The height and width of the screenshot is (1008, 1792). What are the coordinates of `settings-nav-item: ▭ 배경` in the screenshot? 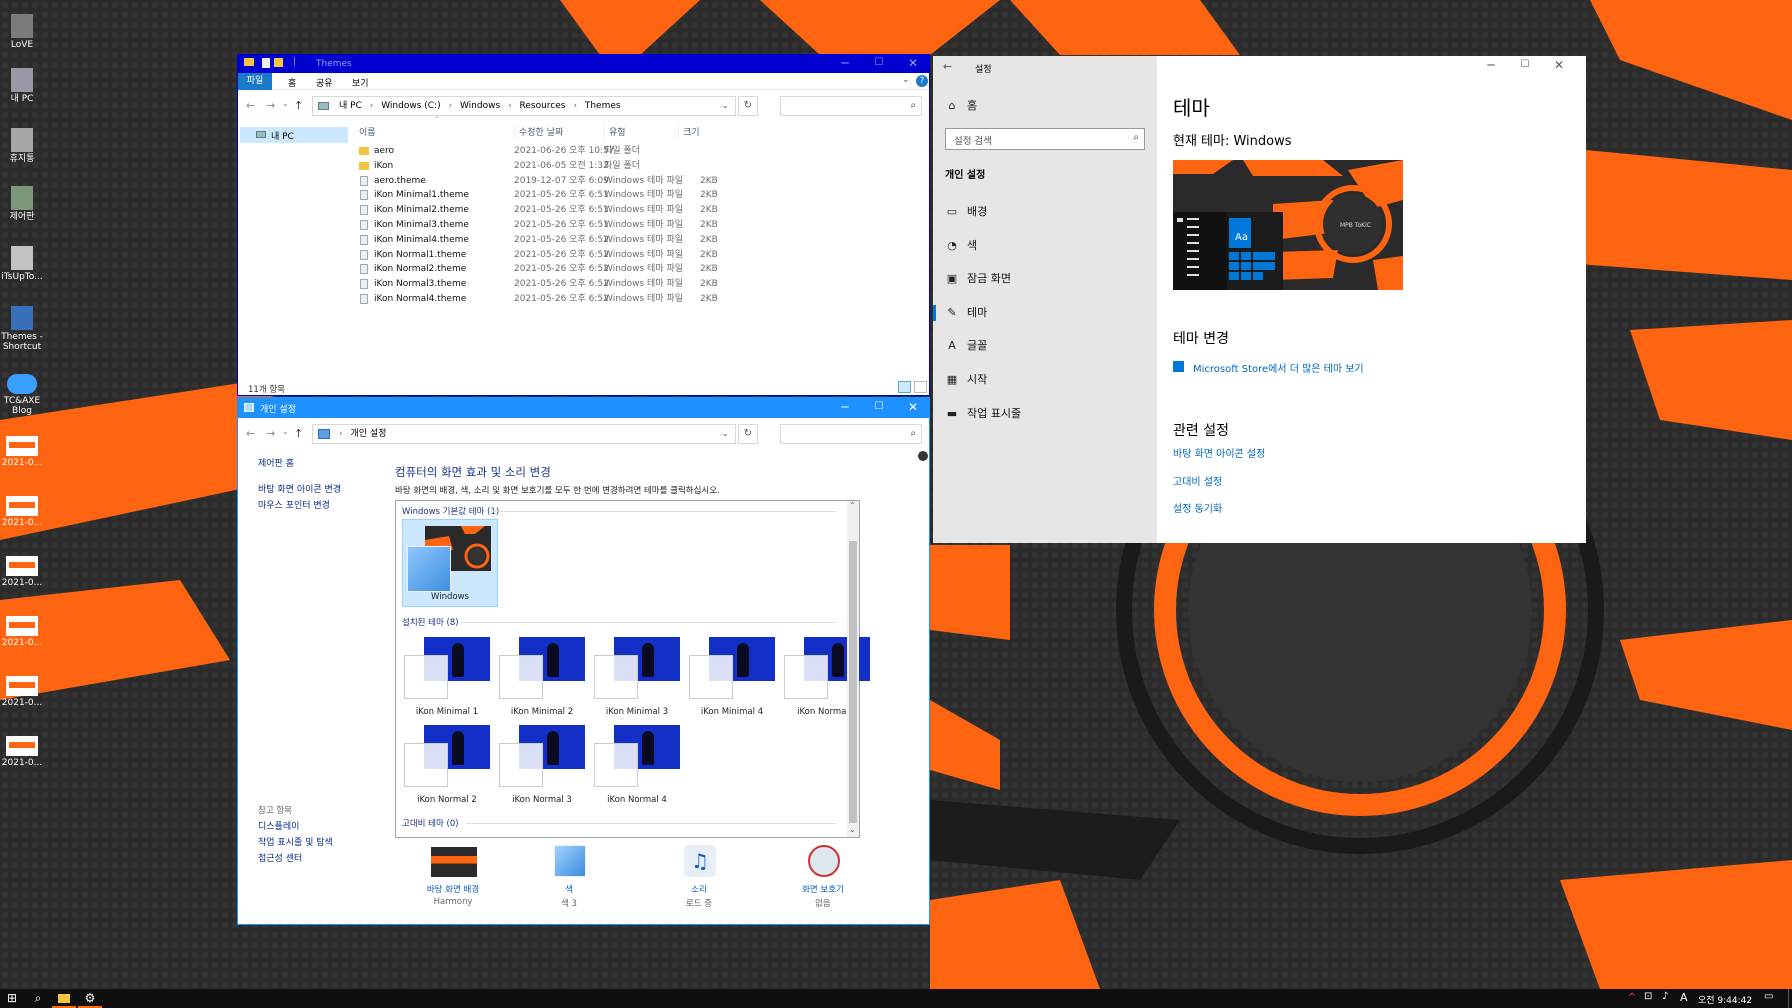 It's located at (1046, 212).